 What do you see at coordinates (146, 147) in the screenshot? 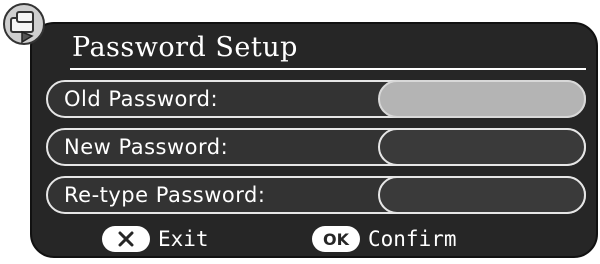
I see `new-password-label: New Password:` at bounding box center [146, 147].